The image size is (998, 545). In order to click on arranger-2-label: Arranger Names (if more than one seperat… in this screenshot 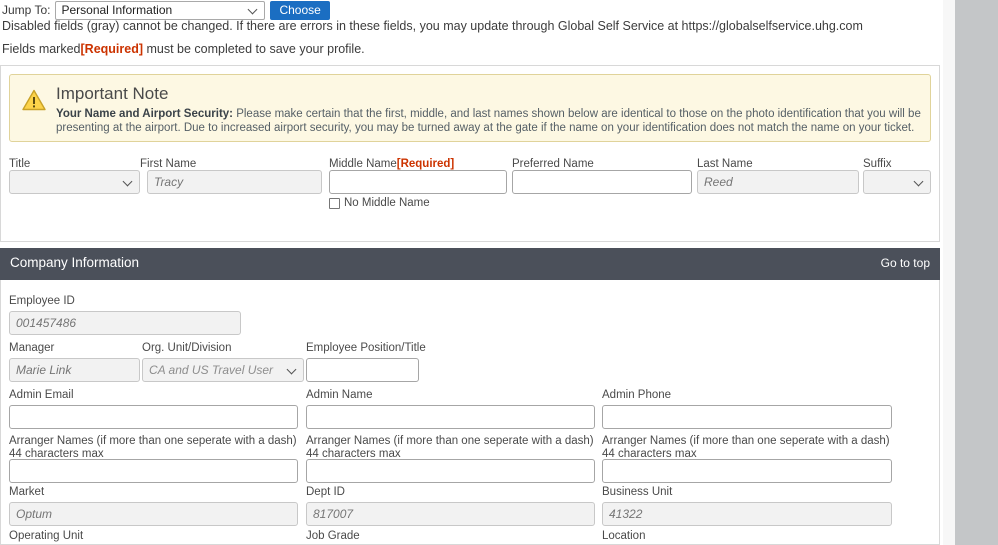, I will do `click(450, 447)`.